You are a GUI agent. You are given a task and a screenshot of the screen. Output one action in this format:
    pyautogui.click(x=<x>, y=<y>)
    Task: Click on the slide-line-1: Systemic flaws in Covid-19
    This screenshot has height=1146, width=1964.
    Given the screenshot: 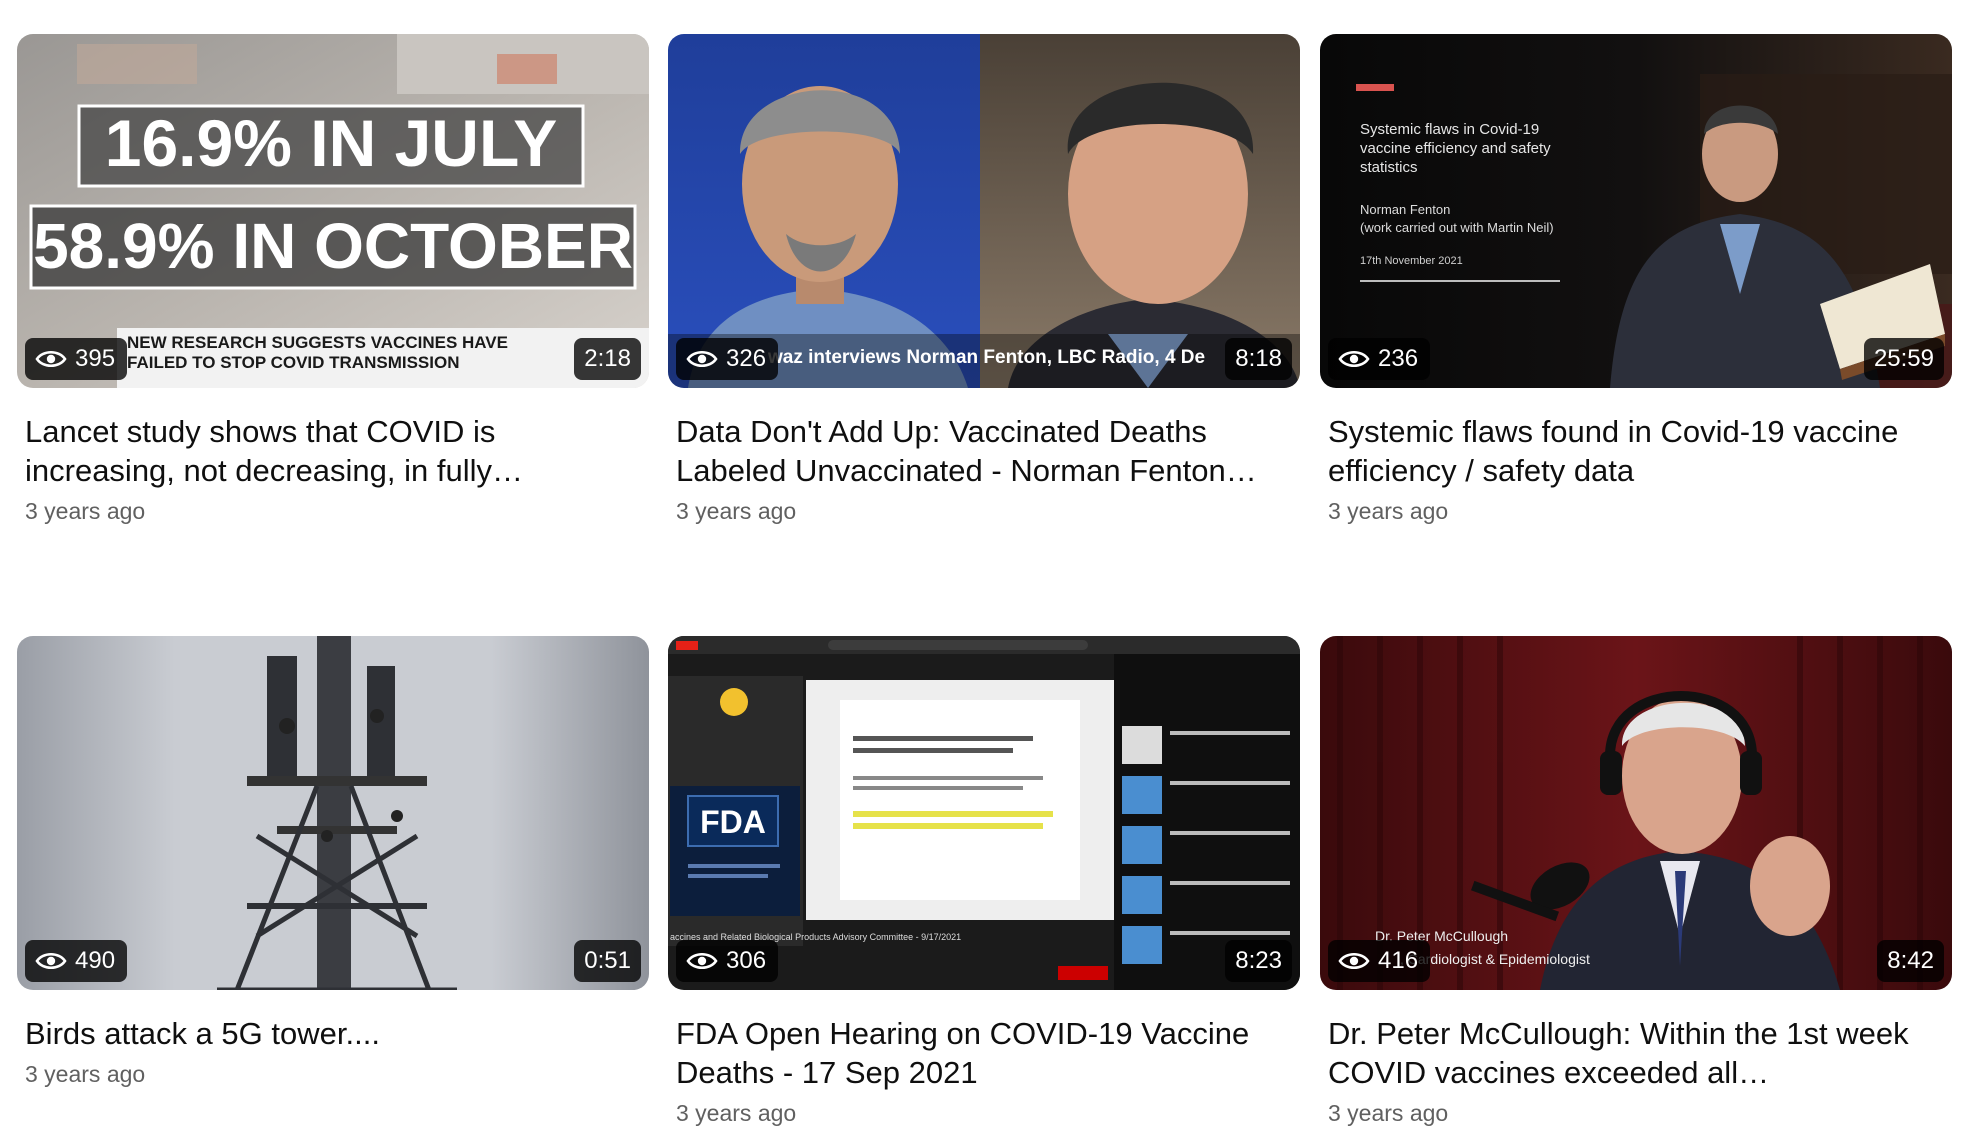 What is the action you would take?
    pyautogui.click(x=1449, y=129)
    